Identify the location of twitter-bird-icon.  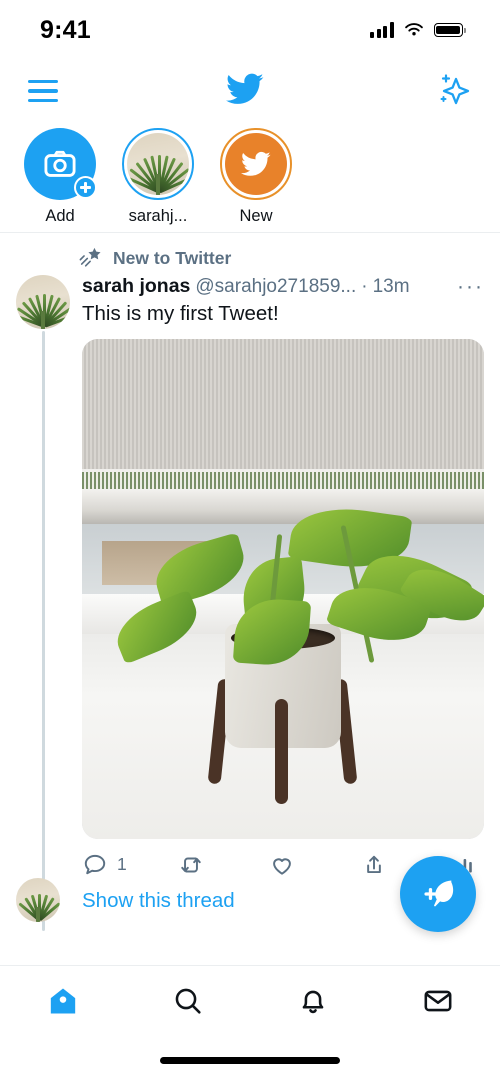
(256, 163).